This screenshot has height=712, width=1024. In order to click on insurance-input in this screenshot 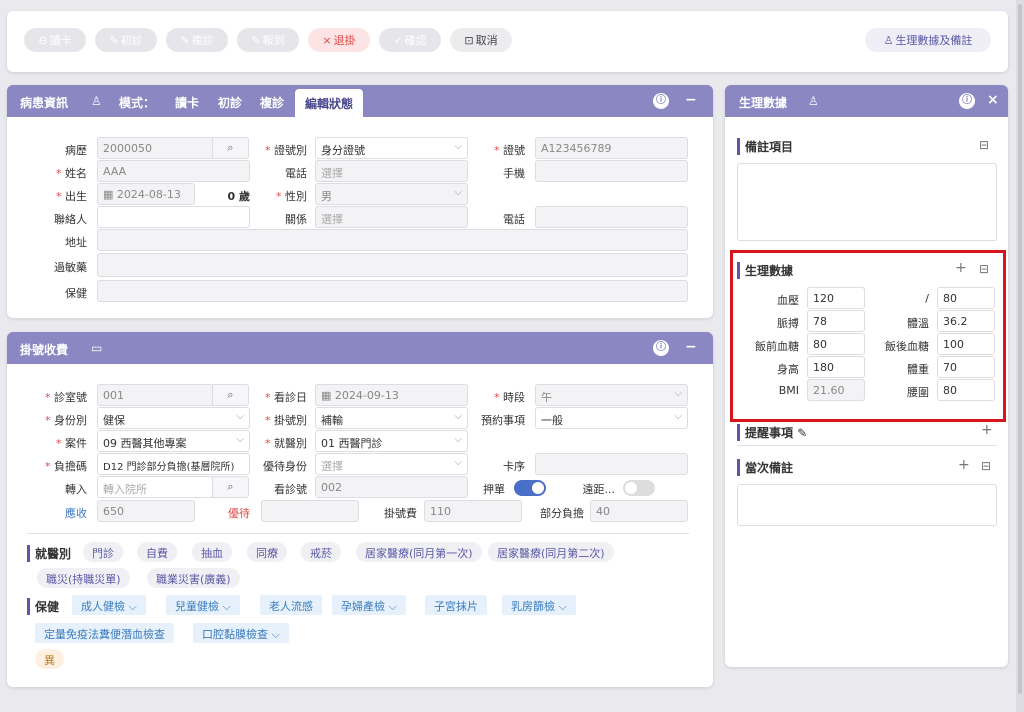, I will do `click(392, 291)`.